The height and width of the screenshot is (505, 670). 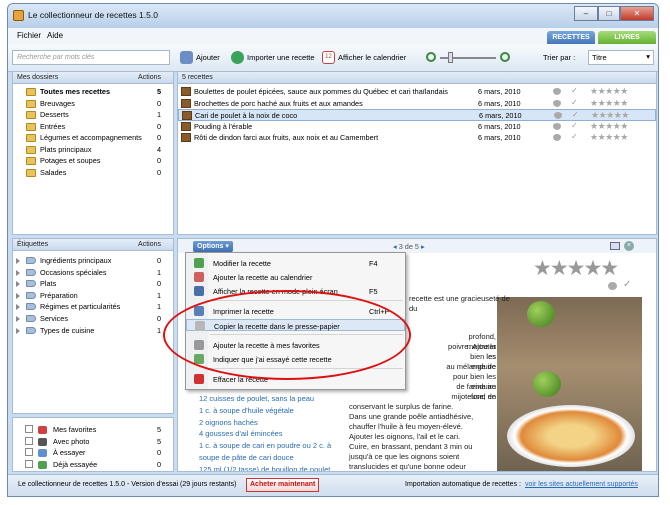 What do you see at coordinates (627, 38) in the screenshot?
I see `tab-books: LIVRES` at bounding box center [627, 38].